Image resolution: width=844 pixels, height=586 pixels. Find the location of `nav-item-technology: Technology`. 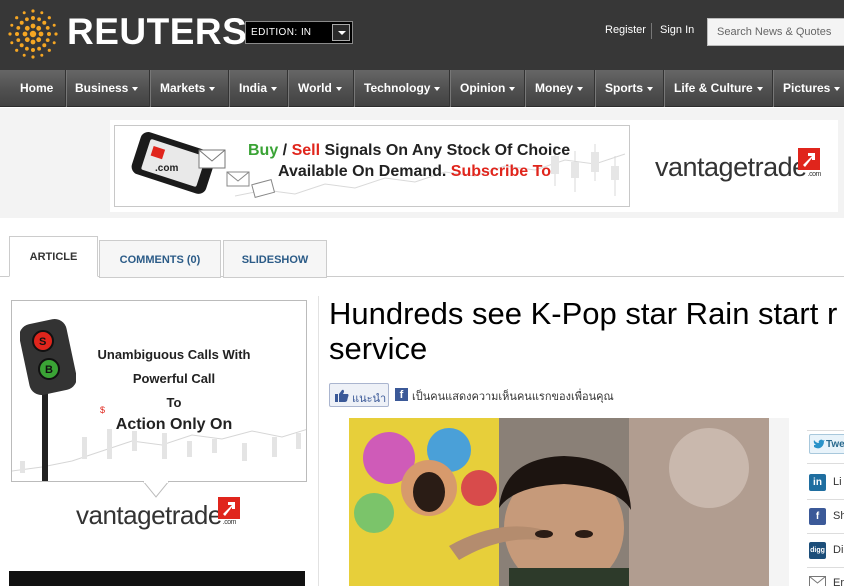

nav-item-technology: Technology is located at coordinates (402, 88).